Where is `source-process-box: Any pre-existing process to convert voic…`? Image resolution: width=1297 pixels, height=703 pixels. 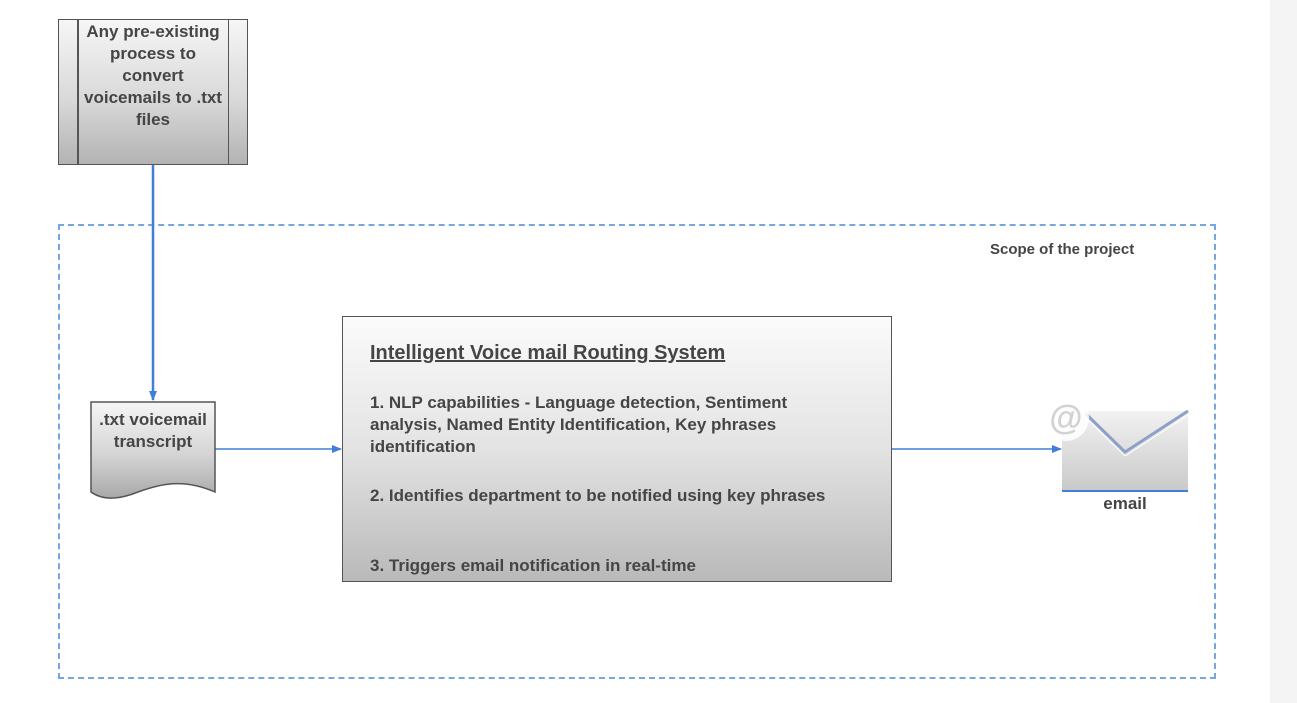 source-process-box: Any pre-existing process to convert voic… is located at coordinates (153, 92).